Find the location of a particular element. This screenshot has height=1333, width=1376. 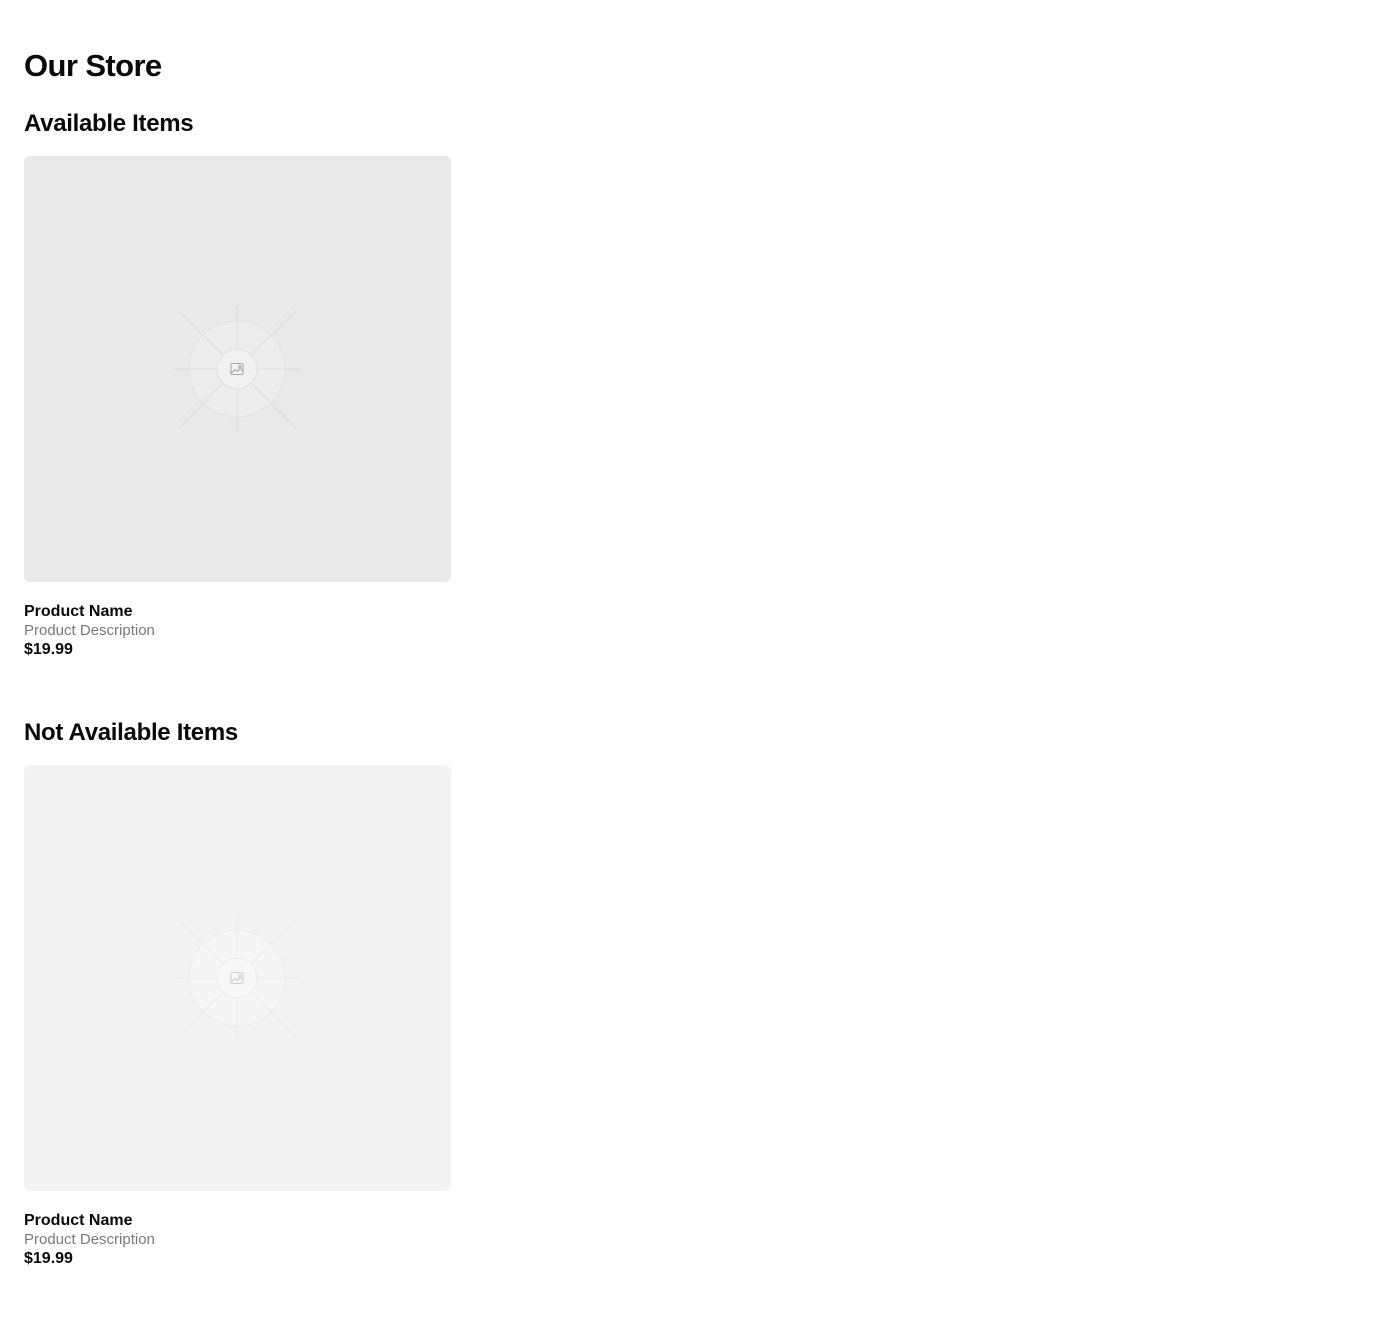

available-items-heading: Available Items is located at coordinates (109, 123).